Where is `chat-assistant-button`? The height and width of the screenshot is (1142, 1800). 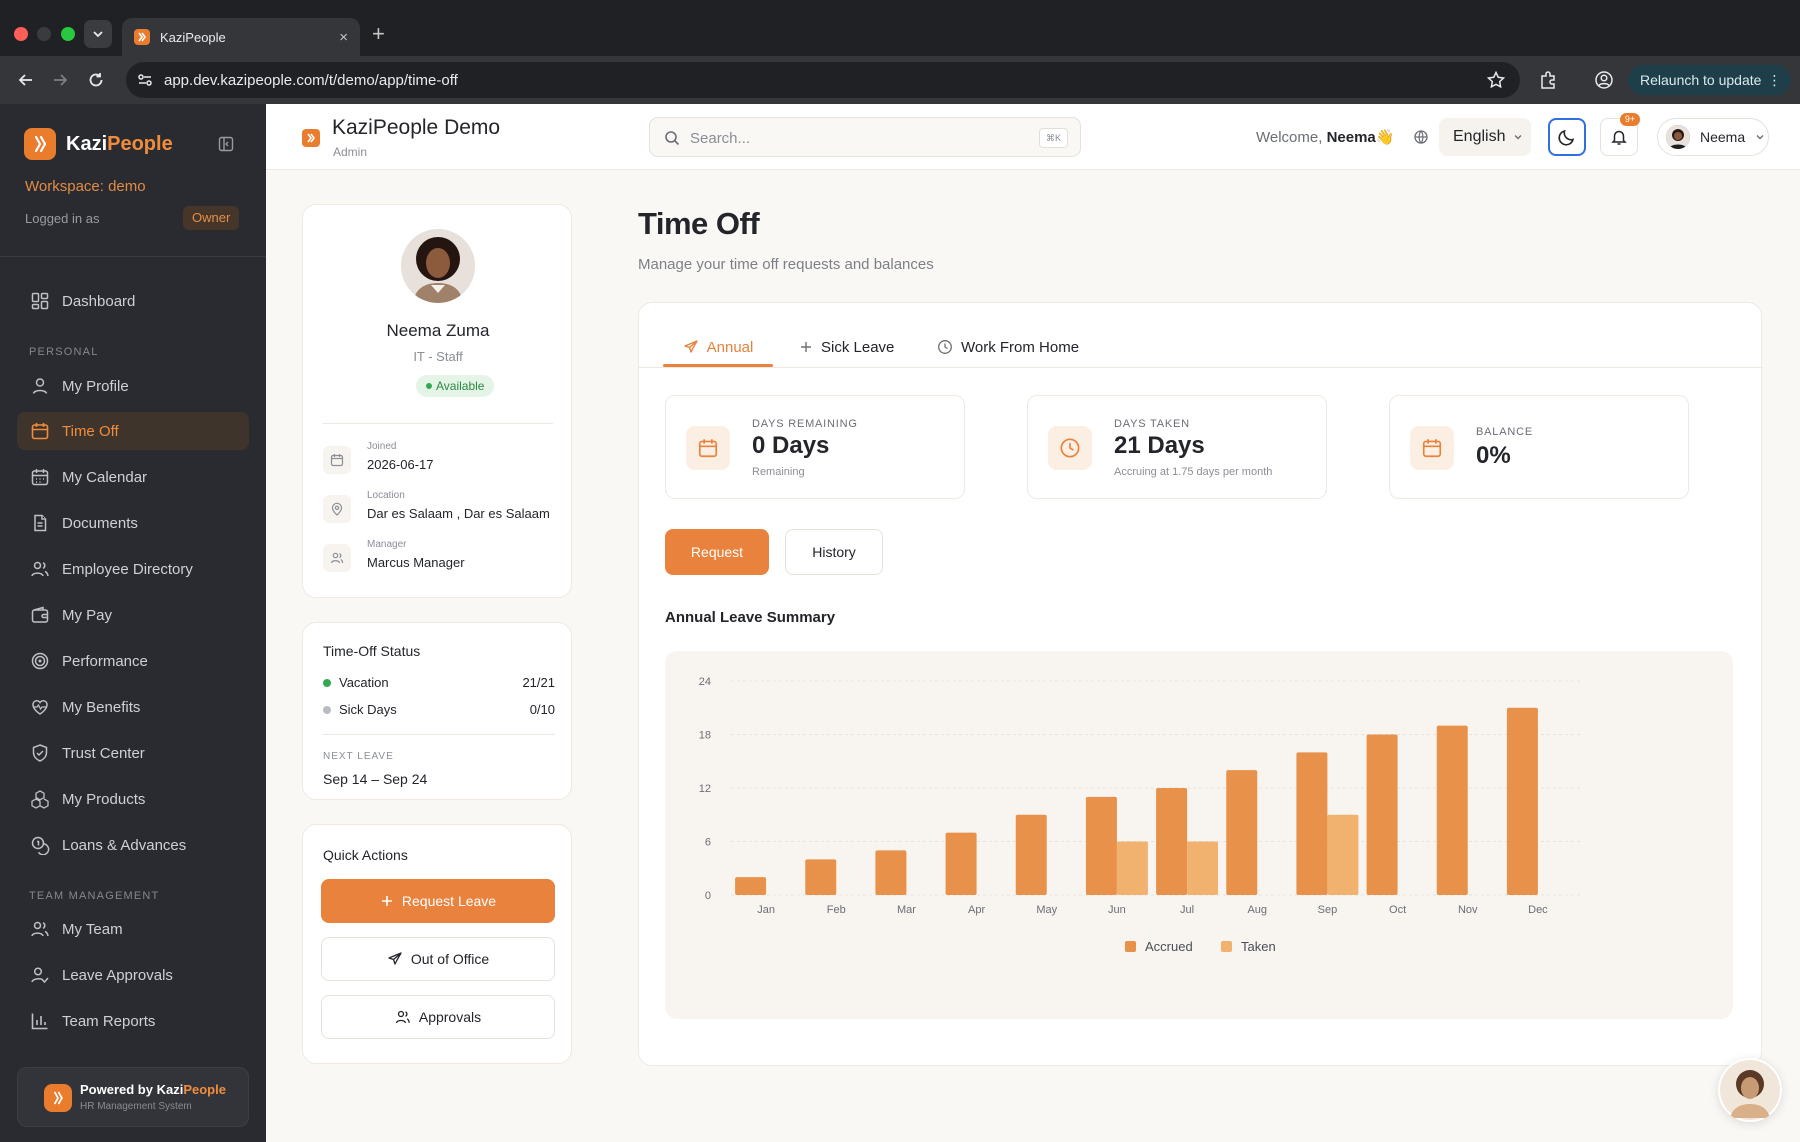 chat-assistant-button is located at coordinates (1750, 1090).